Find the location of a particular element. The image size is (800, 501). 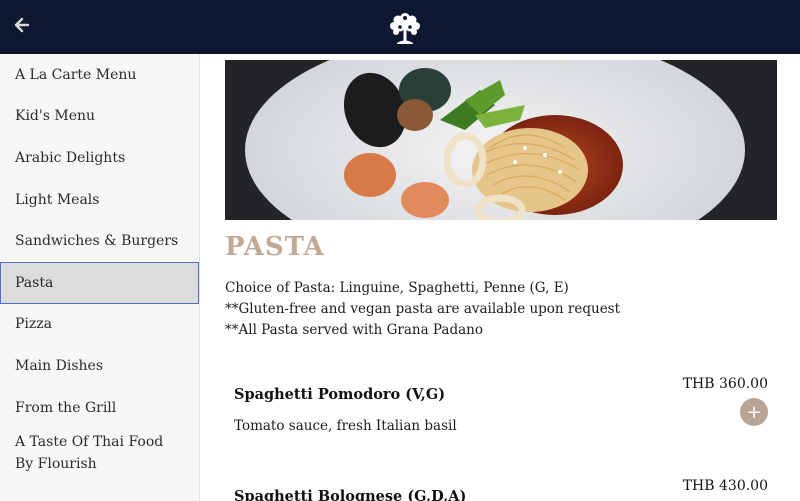

arrow-left-icon is located at coordinates (22, 25).